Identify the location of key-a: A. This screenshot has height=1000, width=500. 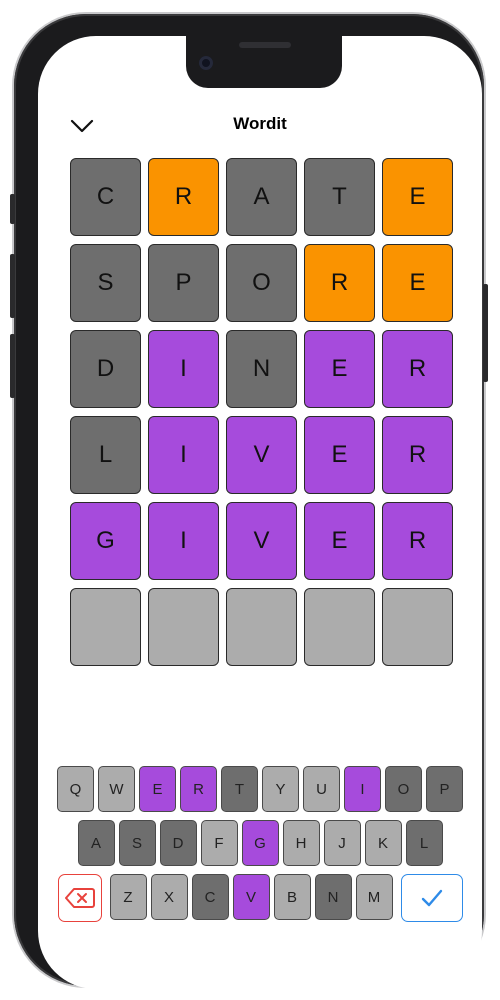
(96, 843).